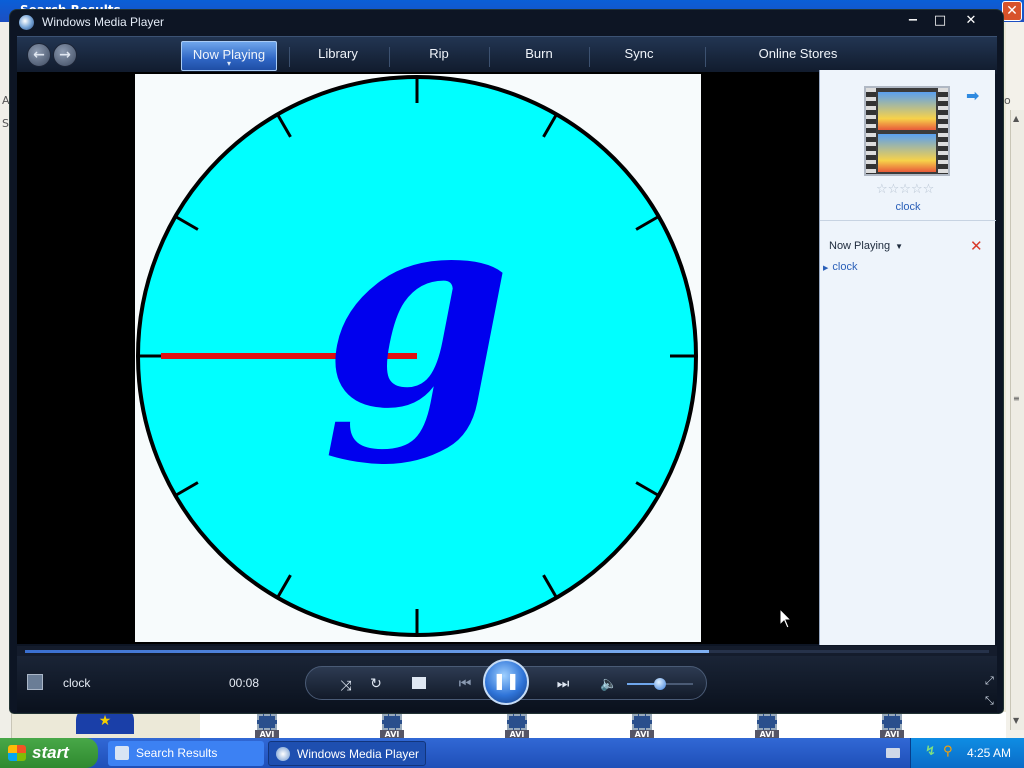 The height and width of the screenshot is (768, 1024). I want to click on transport-controls: clock 00:08 ⤨ ↻ ⏮ ❚❚ ⏭ 🔈 ⤢ ⤡, so click(507, 684).